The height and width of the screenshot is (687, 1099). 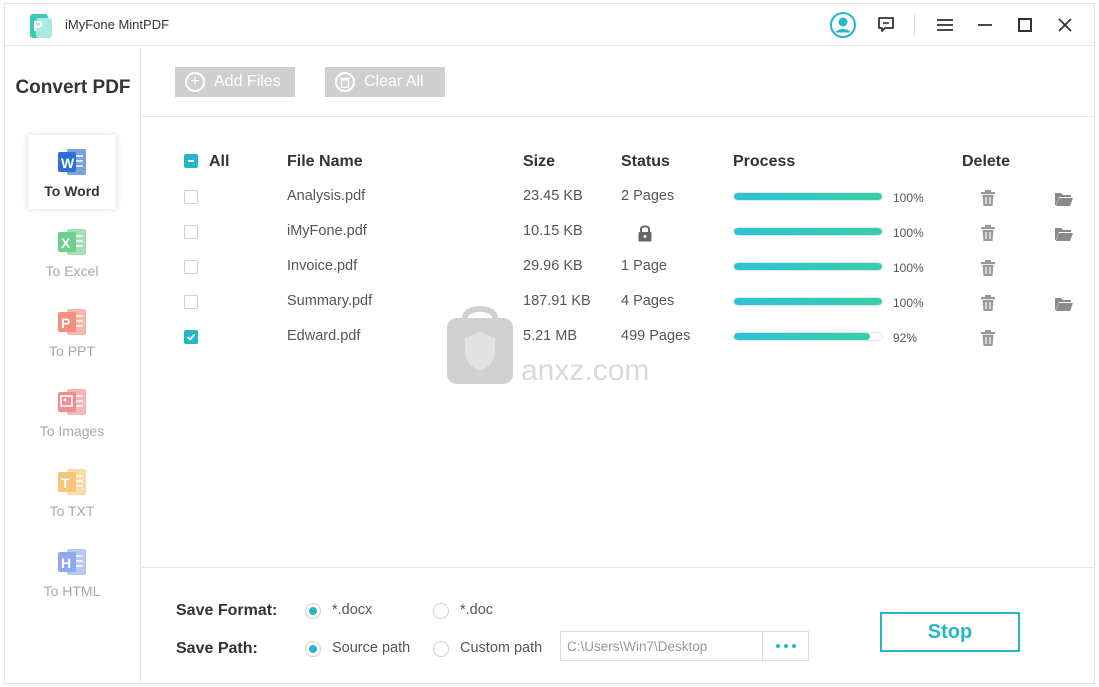 What do you see at coordinates (247, 81) in the screenshot?
I see `add-files-label: Add Files` at bounding box center [247, 81].